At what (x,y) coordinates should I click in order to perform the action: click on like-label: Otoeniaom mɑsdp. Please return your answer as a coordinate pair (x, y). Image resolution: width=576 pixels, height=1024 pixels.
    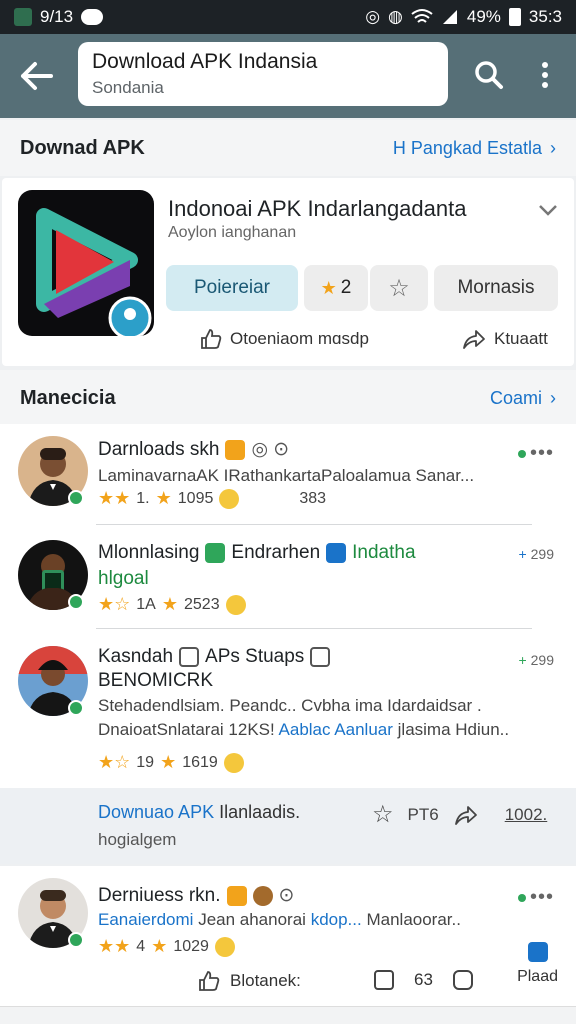
    Looking at the image, I should click on (299, 338).